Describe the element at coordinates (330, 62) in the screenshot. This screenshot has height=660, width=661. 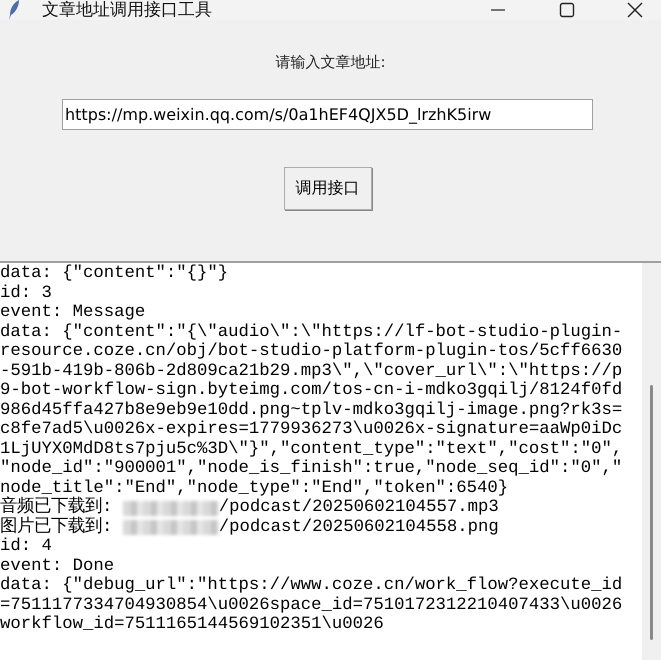
I see `prompt-label: 请输入文章地址:` at that location.